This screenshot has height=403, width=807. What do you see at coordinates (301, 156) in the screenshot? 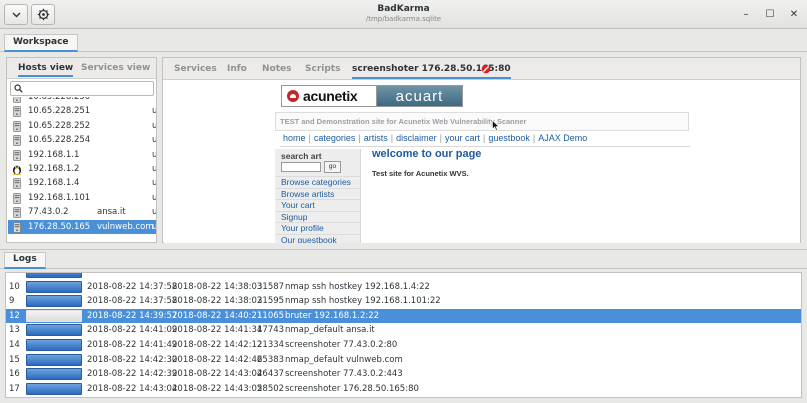
I see `search-art-heading: search art` at bounding box center [301, 156].